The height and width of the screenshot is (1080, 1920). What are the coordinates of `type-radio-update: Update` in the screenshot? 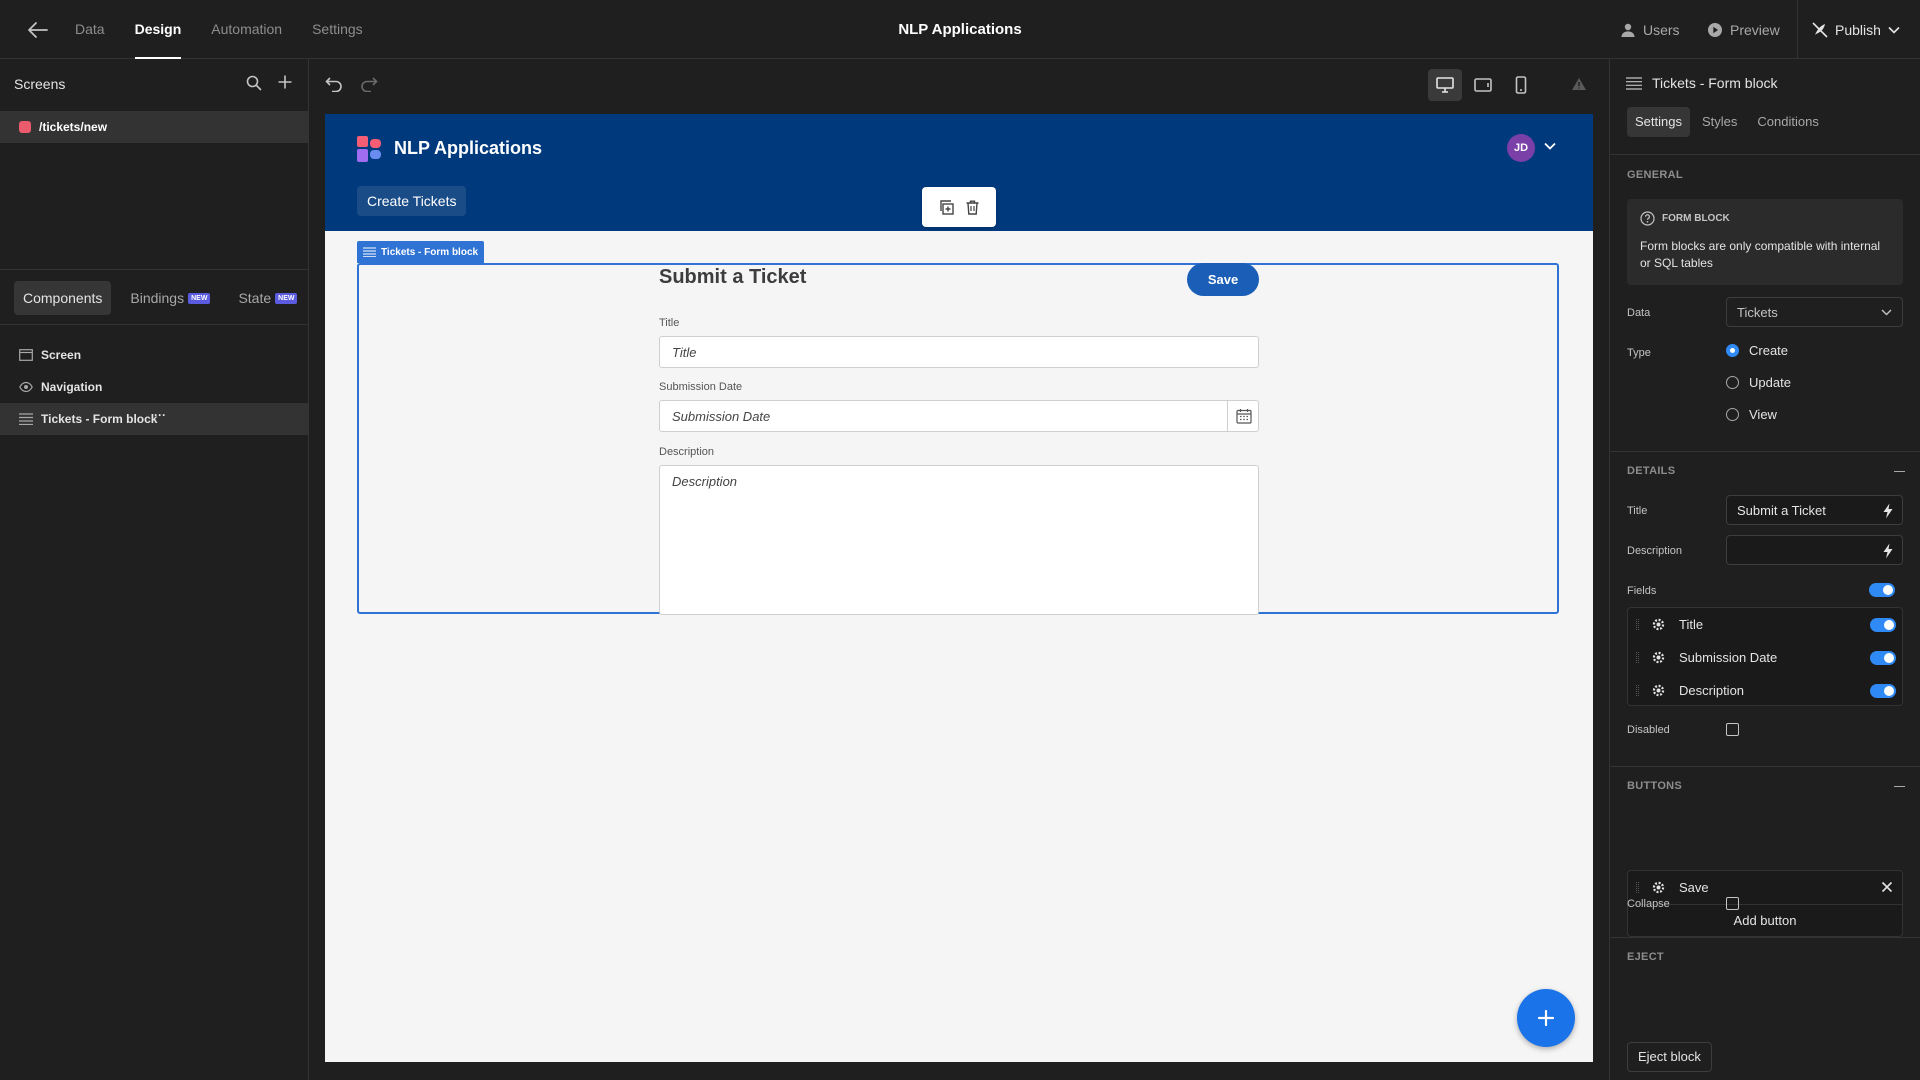 It's located at (1758, 382).